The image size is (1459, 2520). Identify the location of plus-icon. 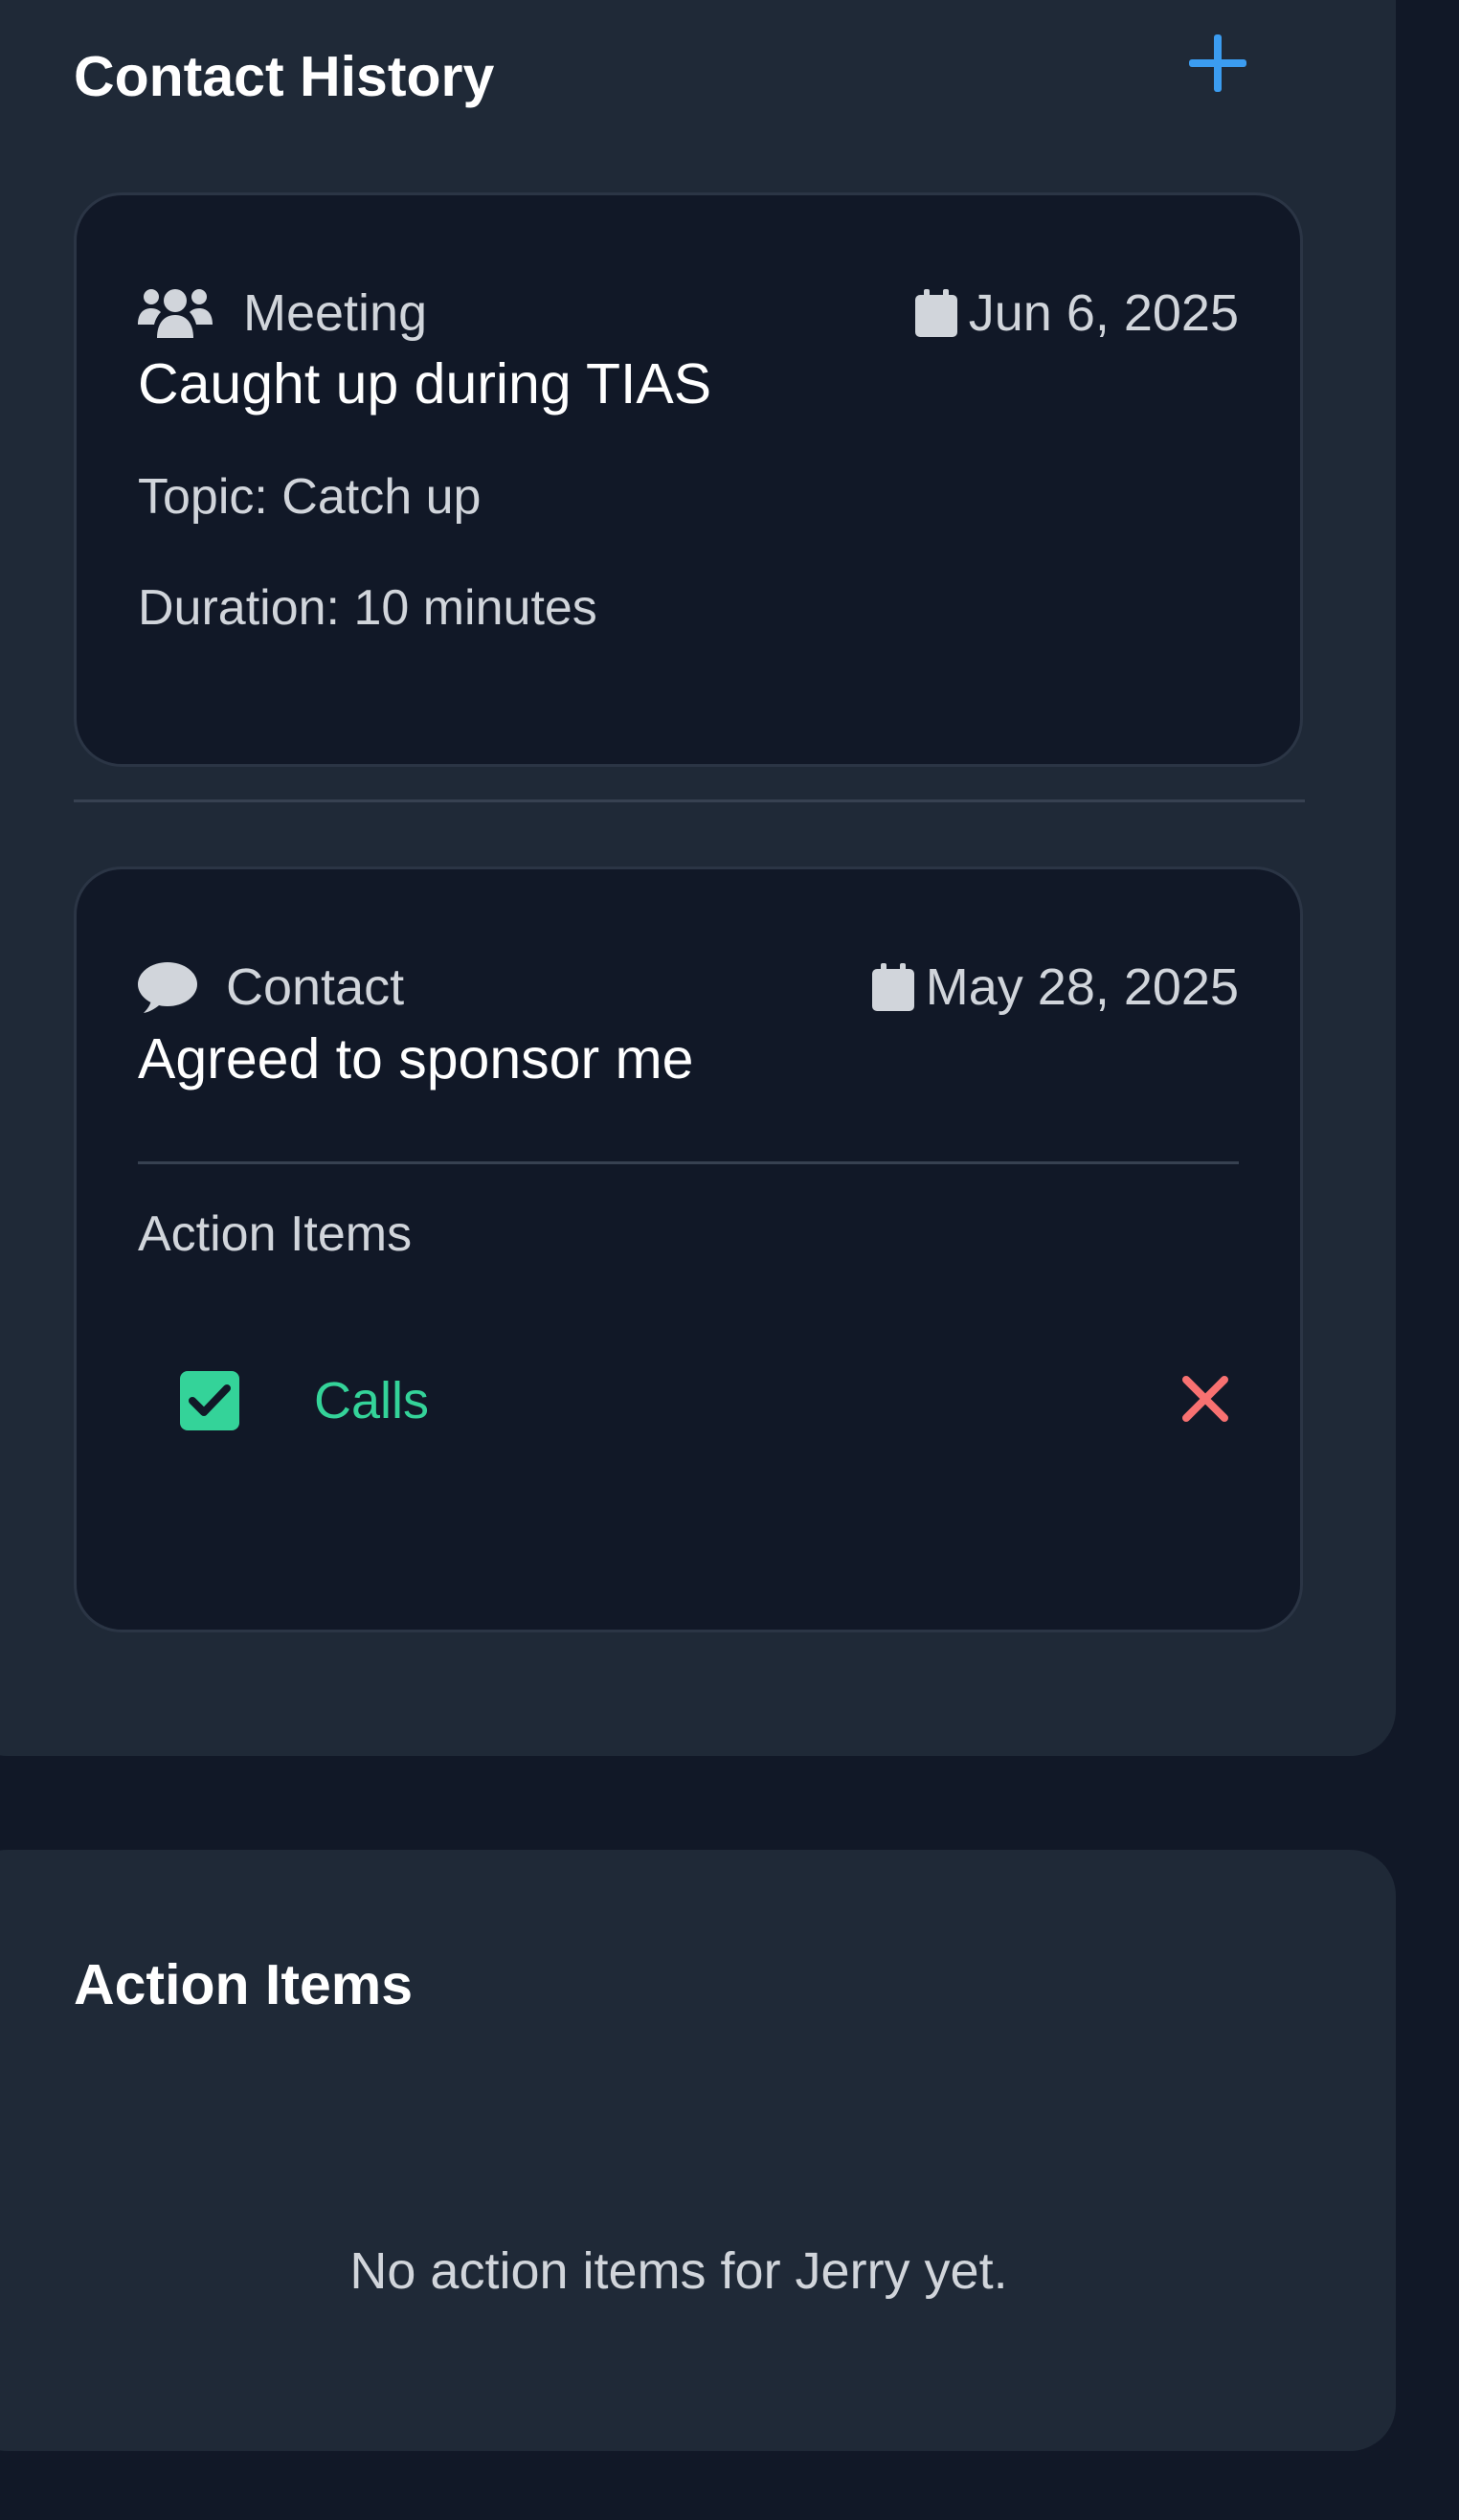
(1218, 63).